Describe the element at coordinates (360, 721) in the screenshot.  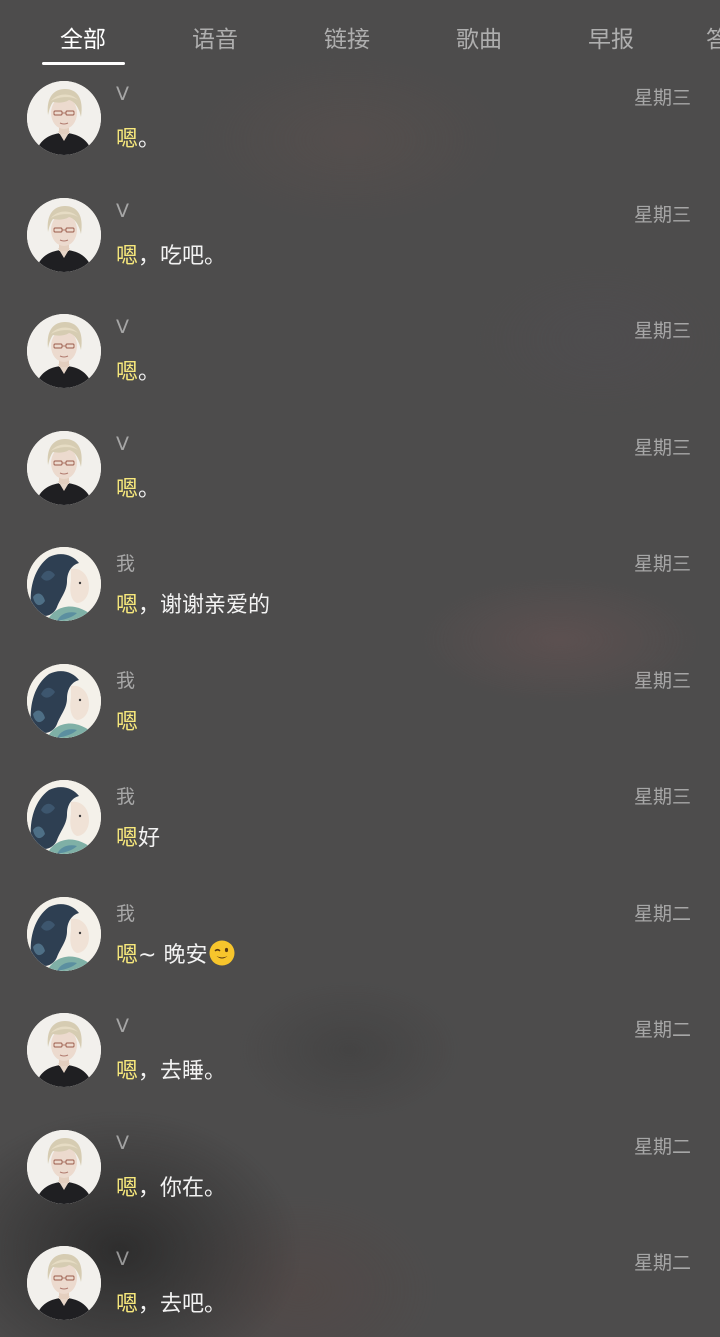
I see `message-row: 我 星期三嗯` at that location.